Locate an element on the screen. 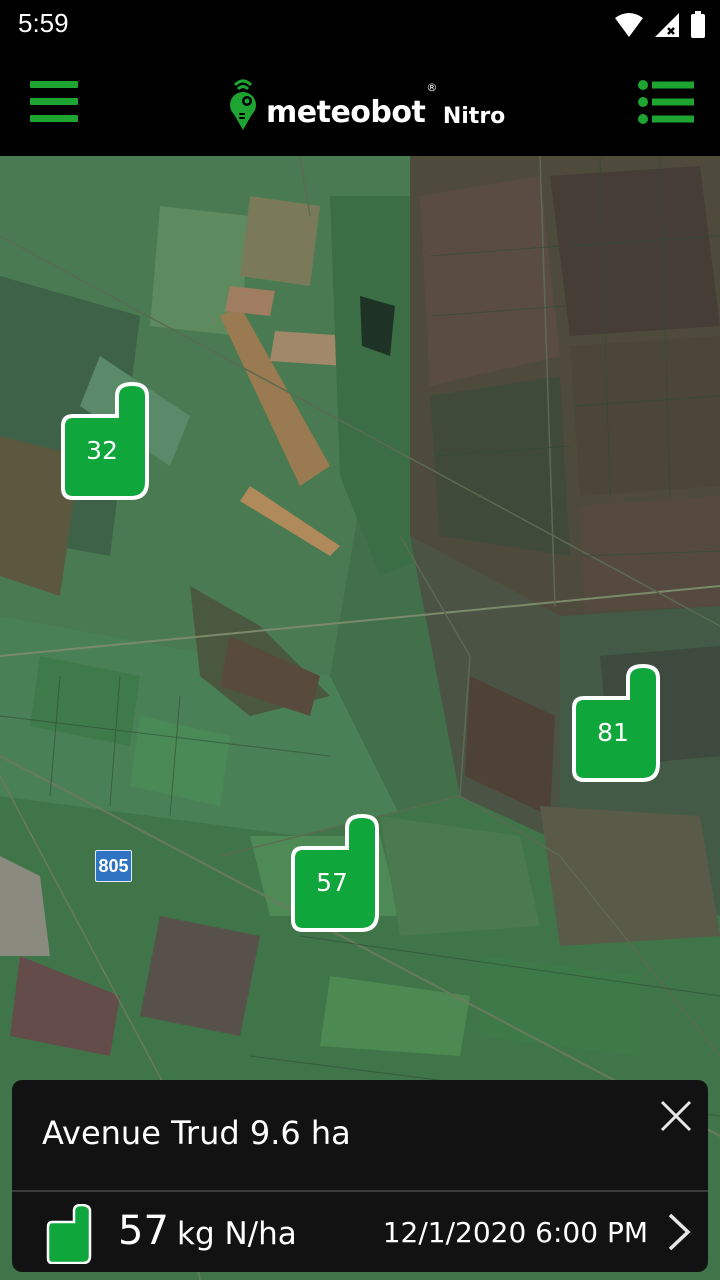 The image size is (720, 1280). product-name: Nitro is located at coordinates (474, 116).